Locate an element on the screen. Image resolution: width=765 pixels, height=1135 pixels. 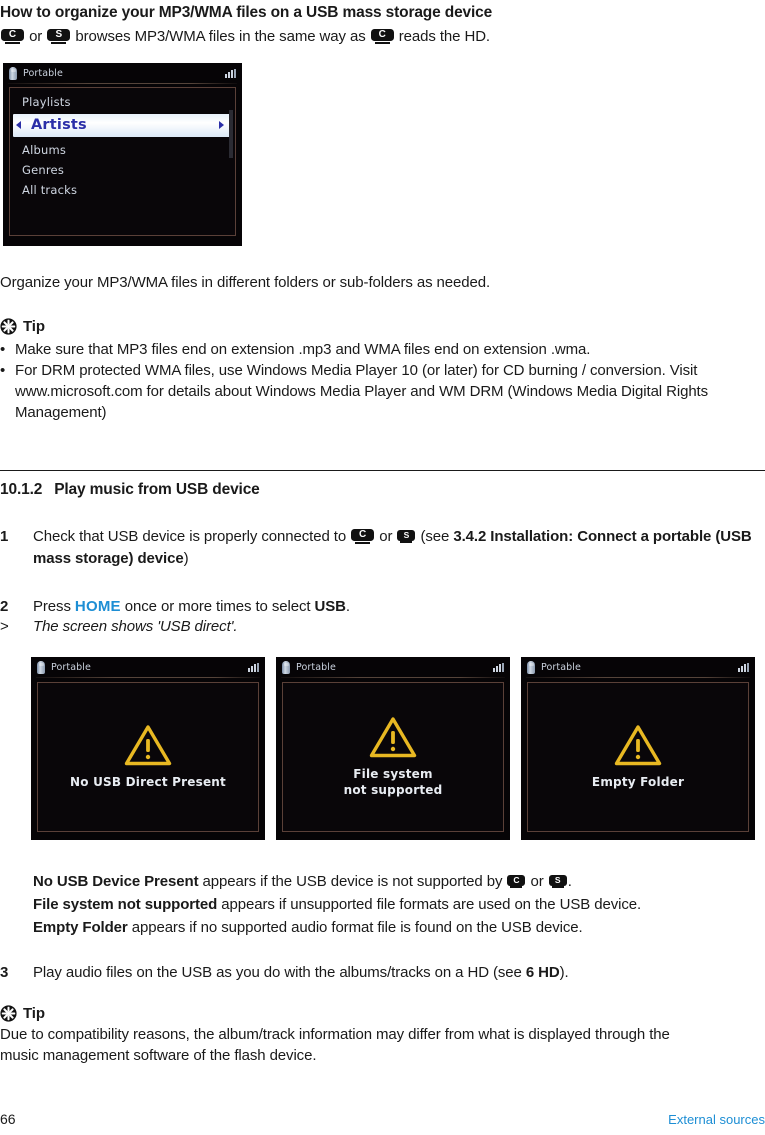
intro-post-text: browses MP3/WMA files in the same way as is located at coordinates (220, 36).